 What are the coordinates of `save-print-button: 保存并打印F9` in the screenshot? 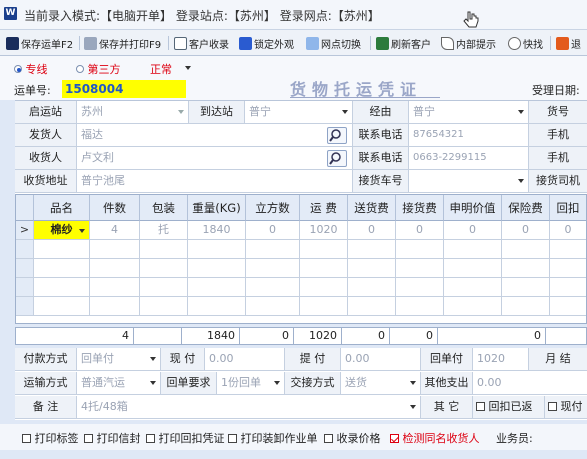 It's located at (122, 43).